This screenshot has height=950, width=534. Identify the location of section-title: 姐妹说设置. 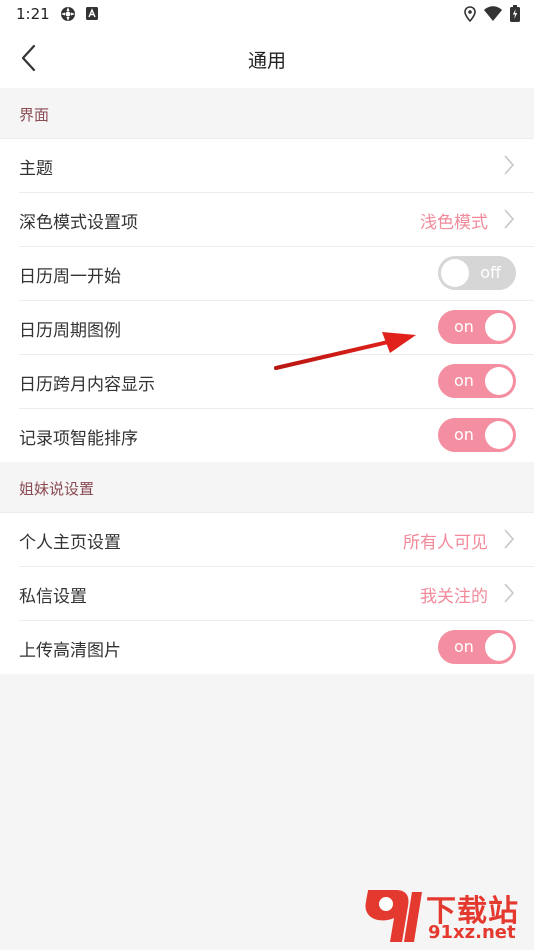
(57, 489).